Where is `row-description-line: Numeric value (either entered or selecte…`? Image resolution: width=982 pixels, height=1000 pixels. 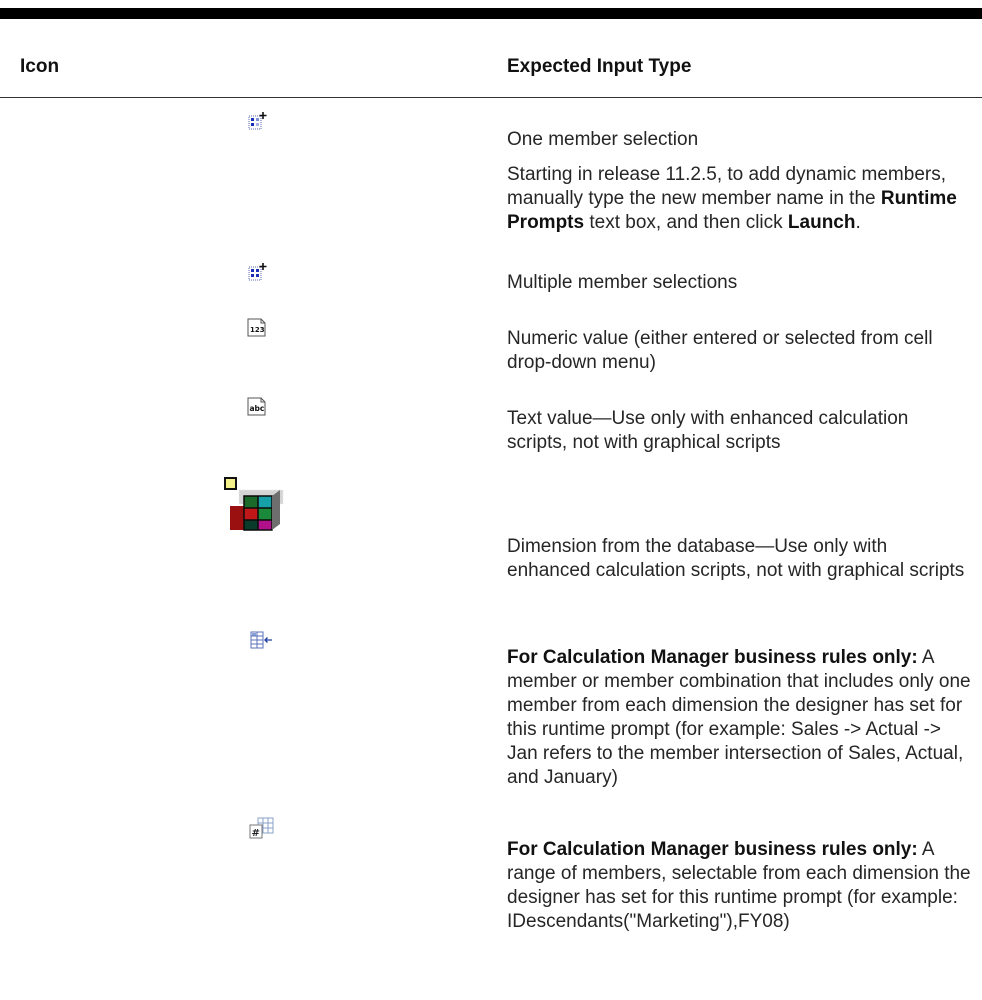
row-description-line: Numeric value (either entered or selecte… is located at coordinates (720, 350).